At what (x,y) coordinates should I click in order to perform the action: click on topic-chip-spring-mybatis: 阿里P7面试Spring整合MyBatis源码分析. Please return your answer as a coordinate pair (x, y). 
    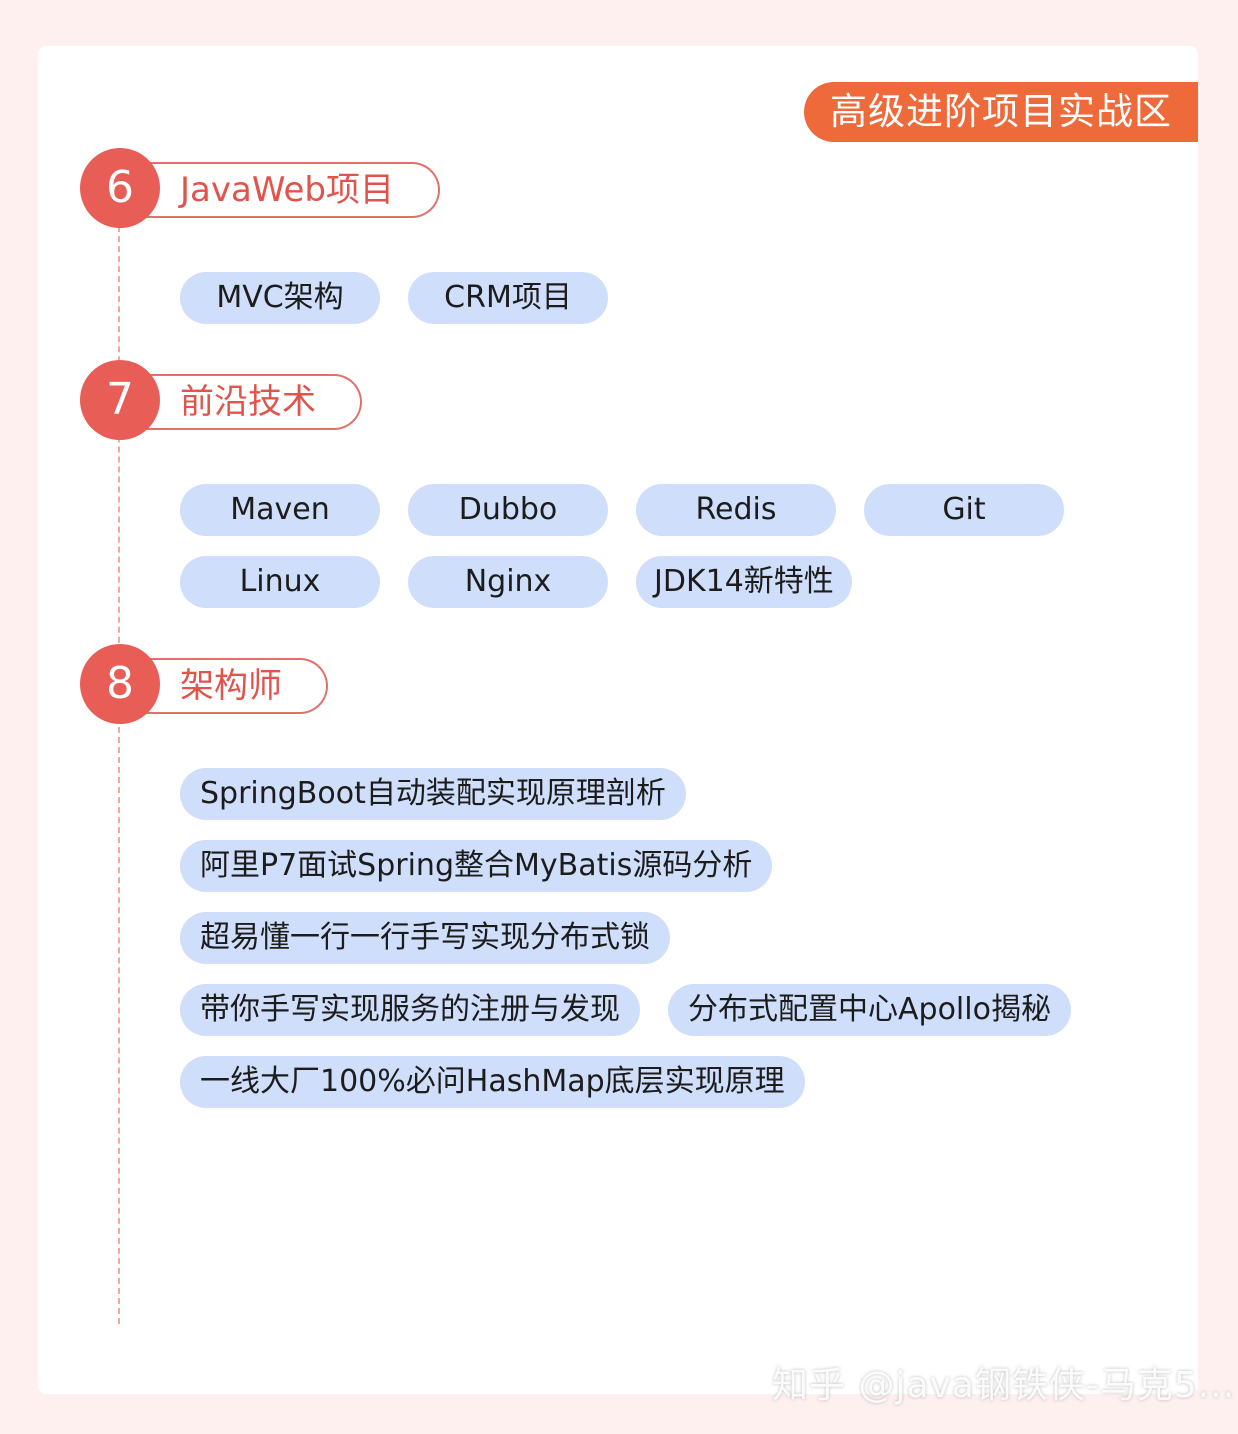
    Looking at the image, I should click on (476, 866).